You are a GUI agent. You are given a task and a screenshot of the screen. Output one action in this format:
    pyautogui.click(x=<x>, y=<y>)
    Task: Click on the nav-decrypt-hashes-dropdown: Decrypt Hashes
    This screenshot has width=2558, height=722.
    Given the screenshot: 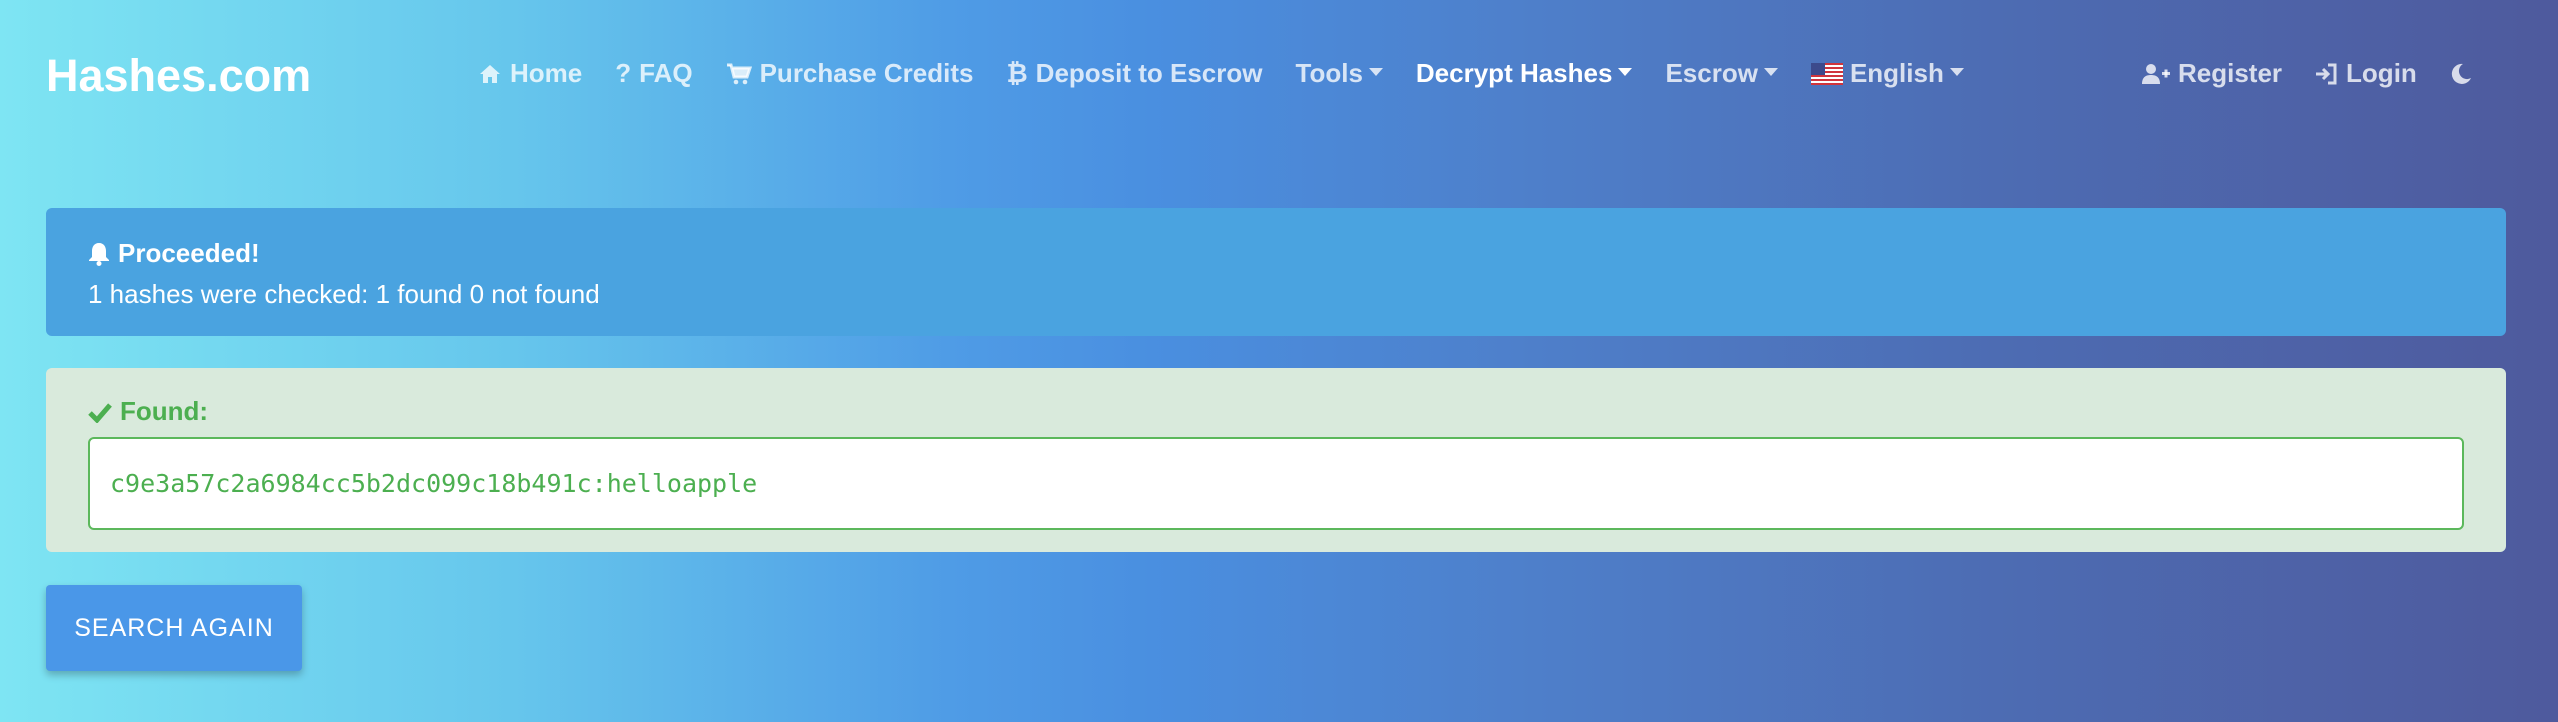 What is the action you would take?
    pyautogui.click(x=1524, y=73)
    